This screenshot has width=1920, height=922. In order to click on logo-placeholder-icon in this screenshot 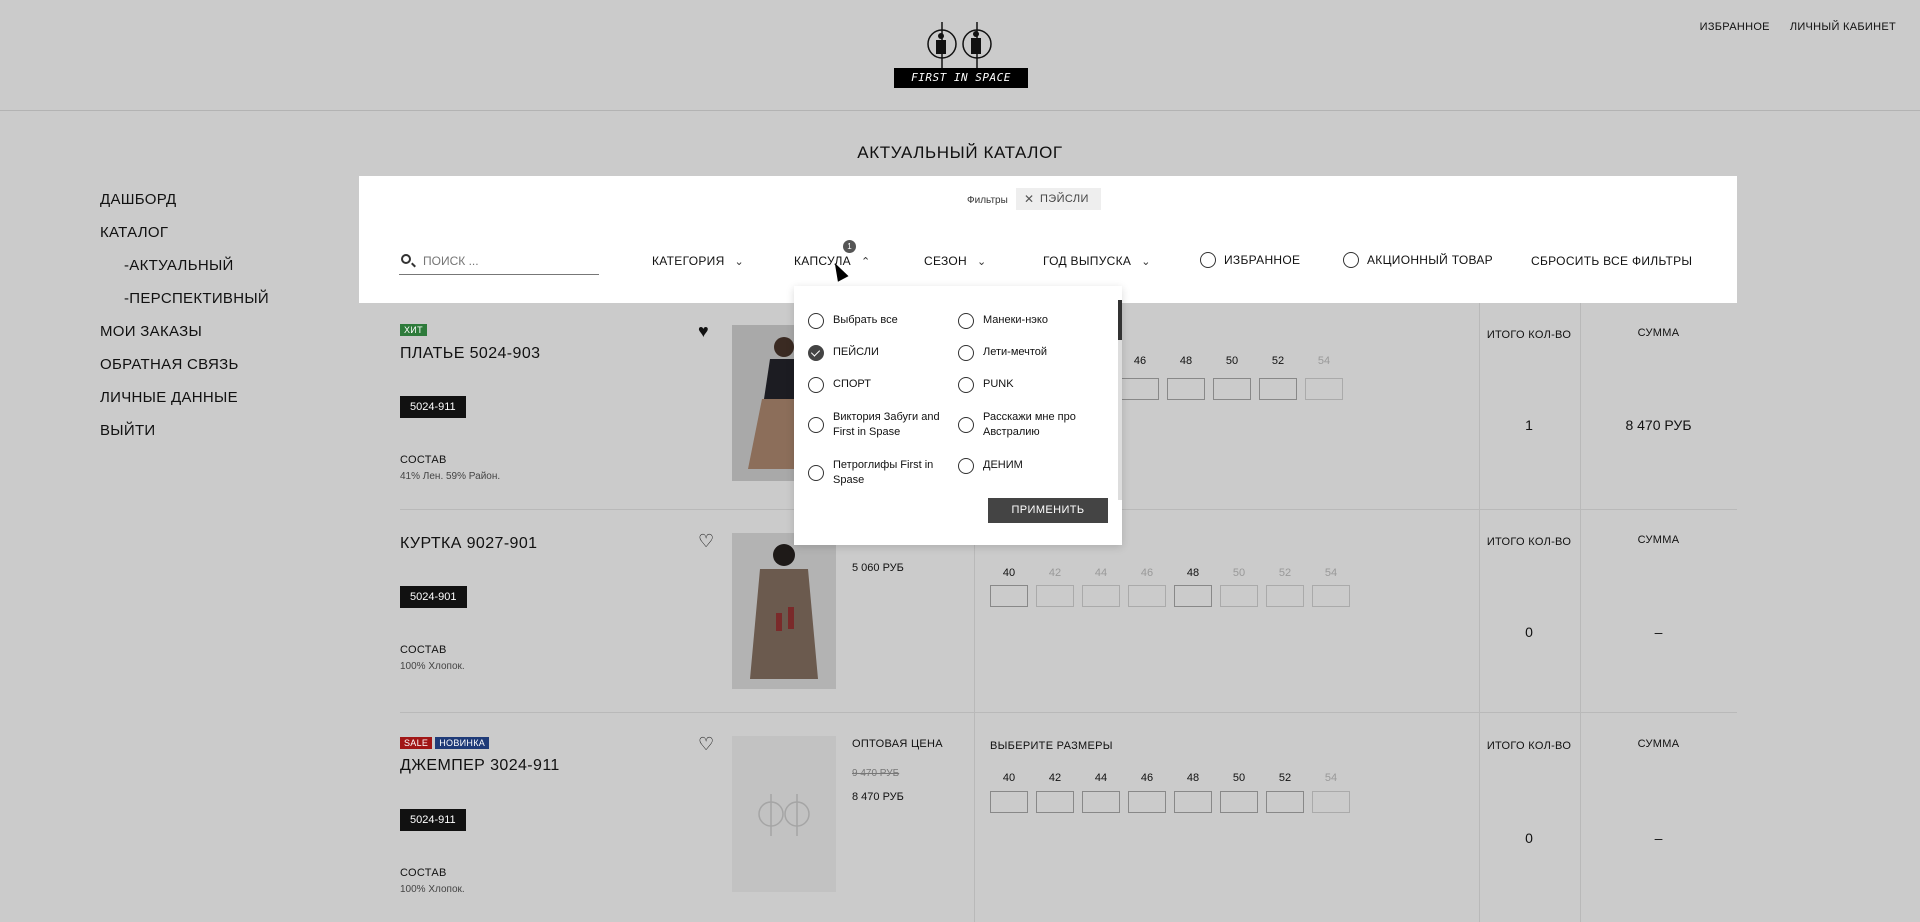, I will do `click(784, 815)`.